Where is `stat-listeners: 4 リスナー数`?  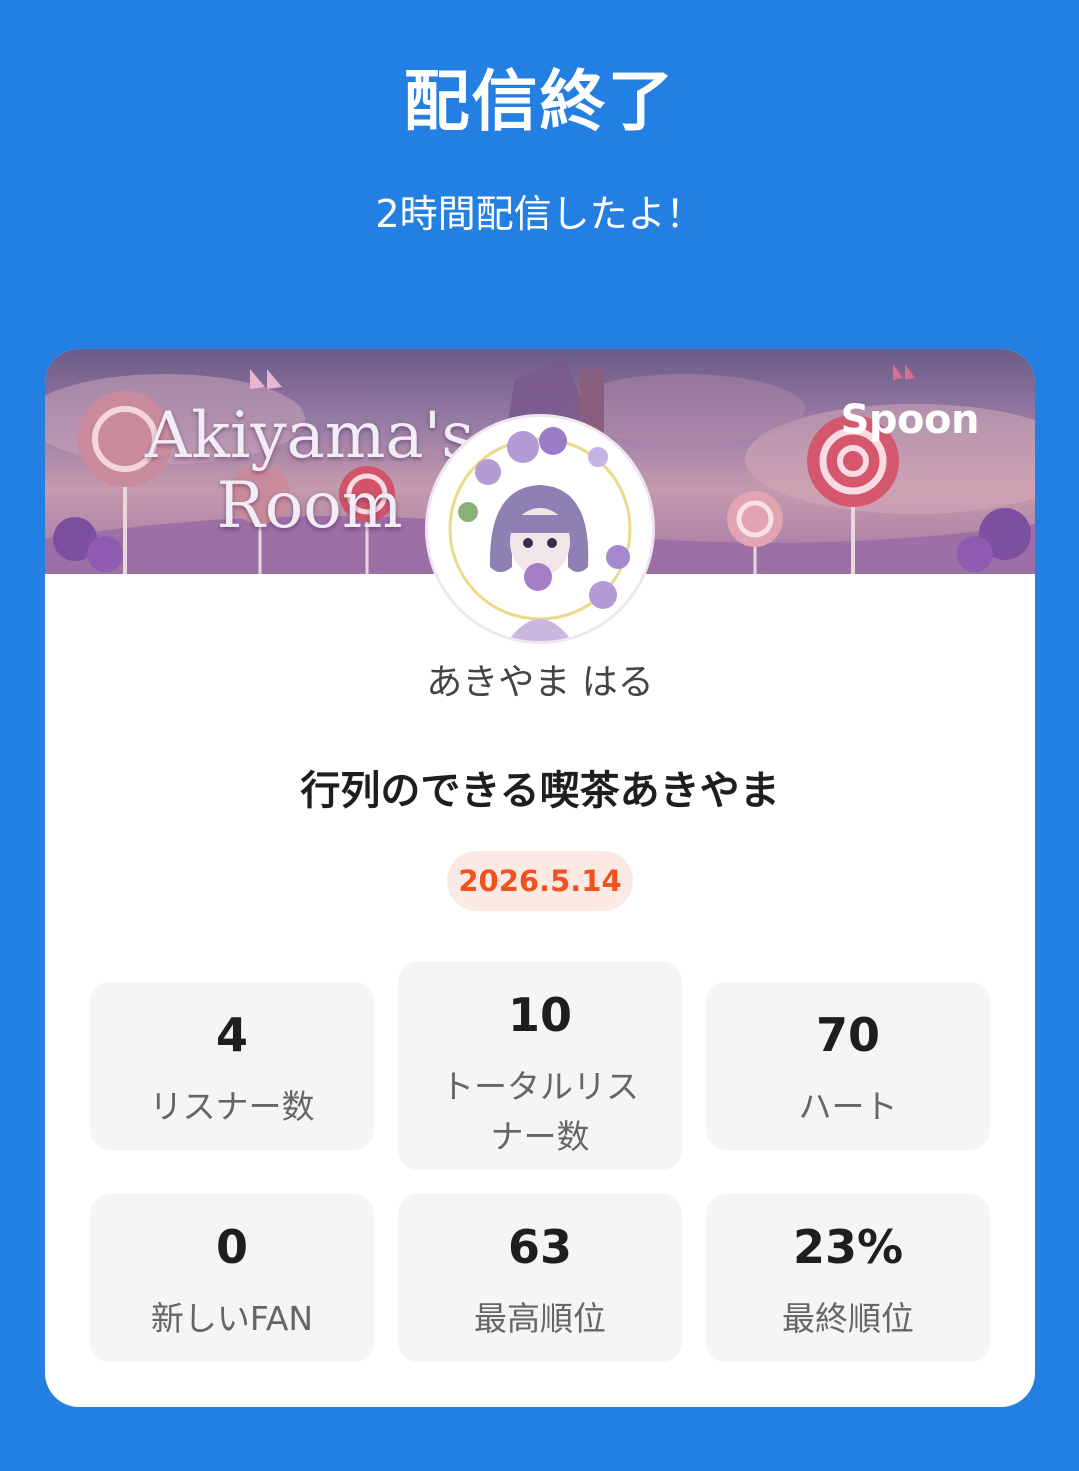
stat-listeners: 4 リスナー数 is located at coordinates (232, 1066).